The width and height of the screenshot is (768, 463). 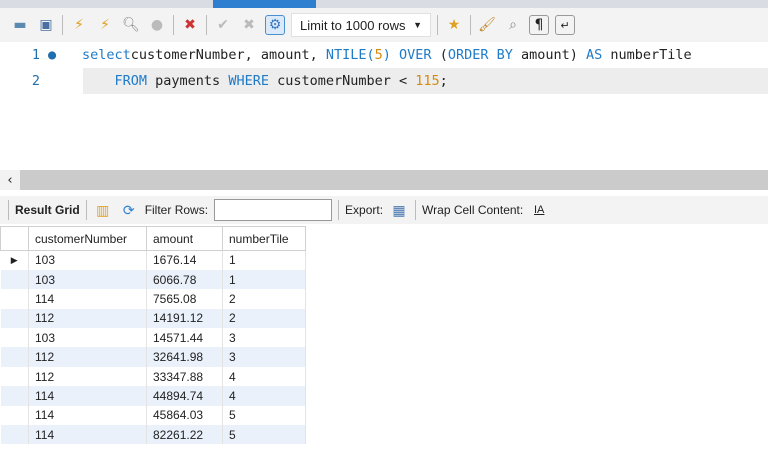 What do you see at coordinates (443, 81) in the screenshot?
I see `code-token: ;` at bounding box center [443, 81].